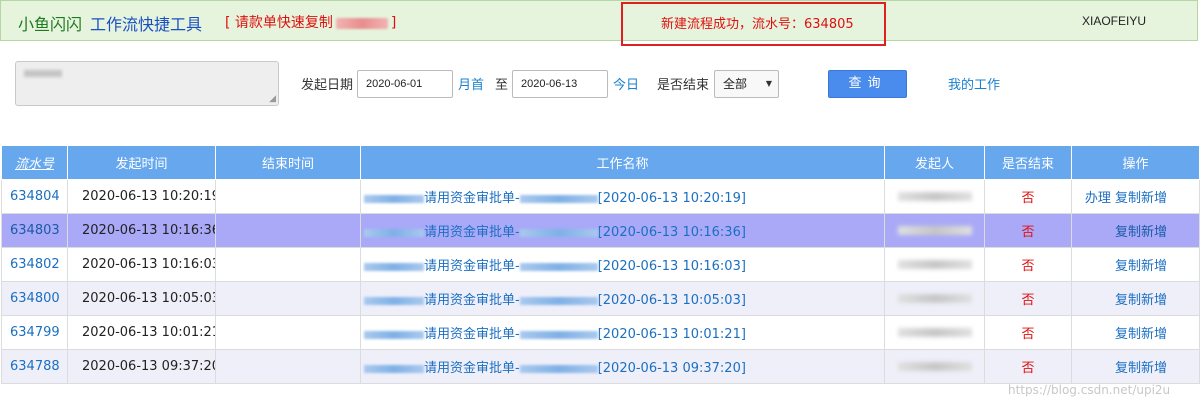 This screenshot has height=409, width=1200. What do you see at coordinates (671, 300) in the screenshot?
I see `work-name-timestamp: [2020-06-13 10:05:03]` at bounding box center [671, 300].